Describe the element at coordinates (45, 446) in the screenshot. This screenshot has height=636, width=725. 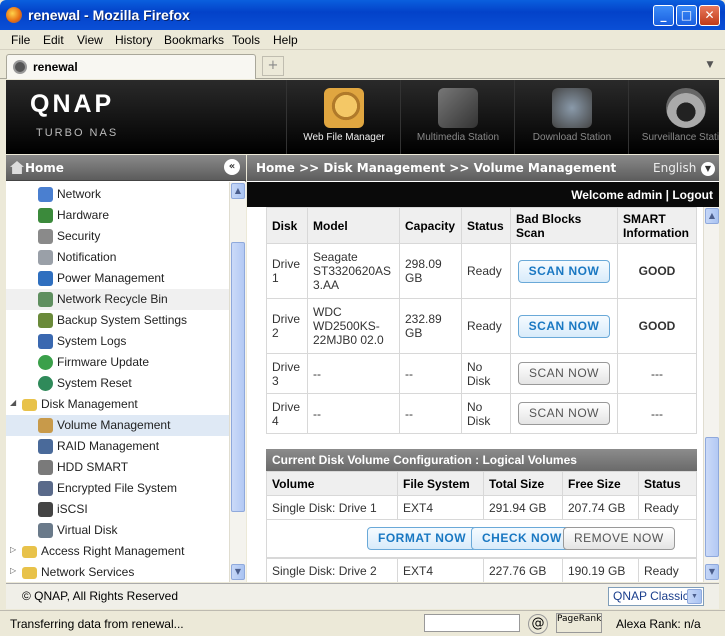
I see `raid-icon` at that location.